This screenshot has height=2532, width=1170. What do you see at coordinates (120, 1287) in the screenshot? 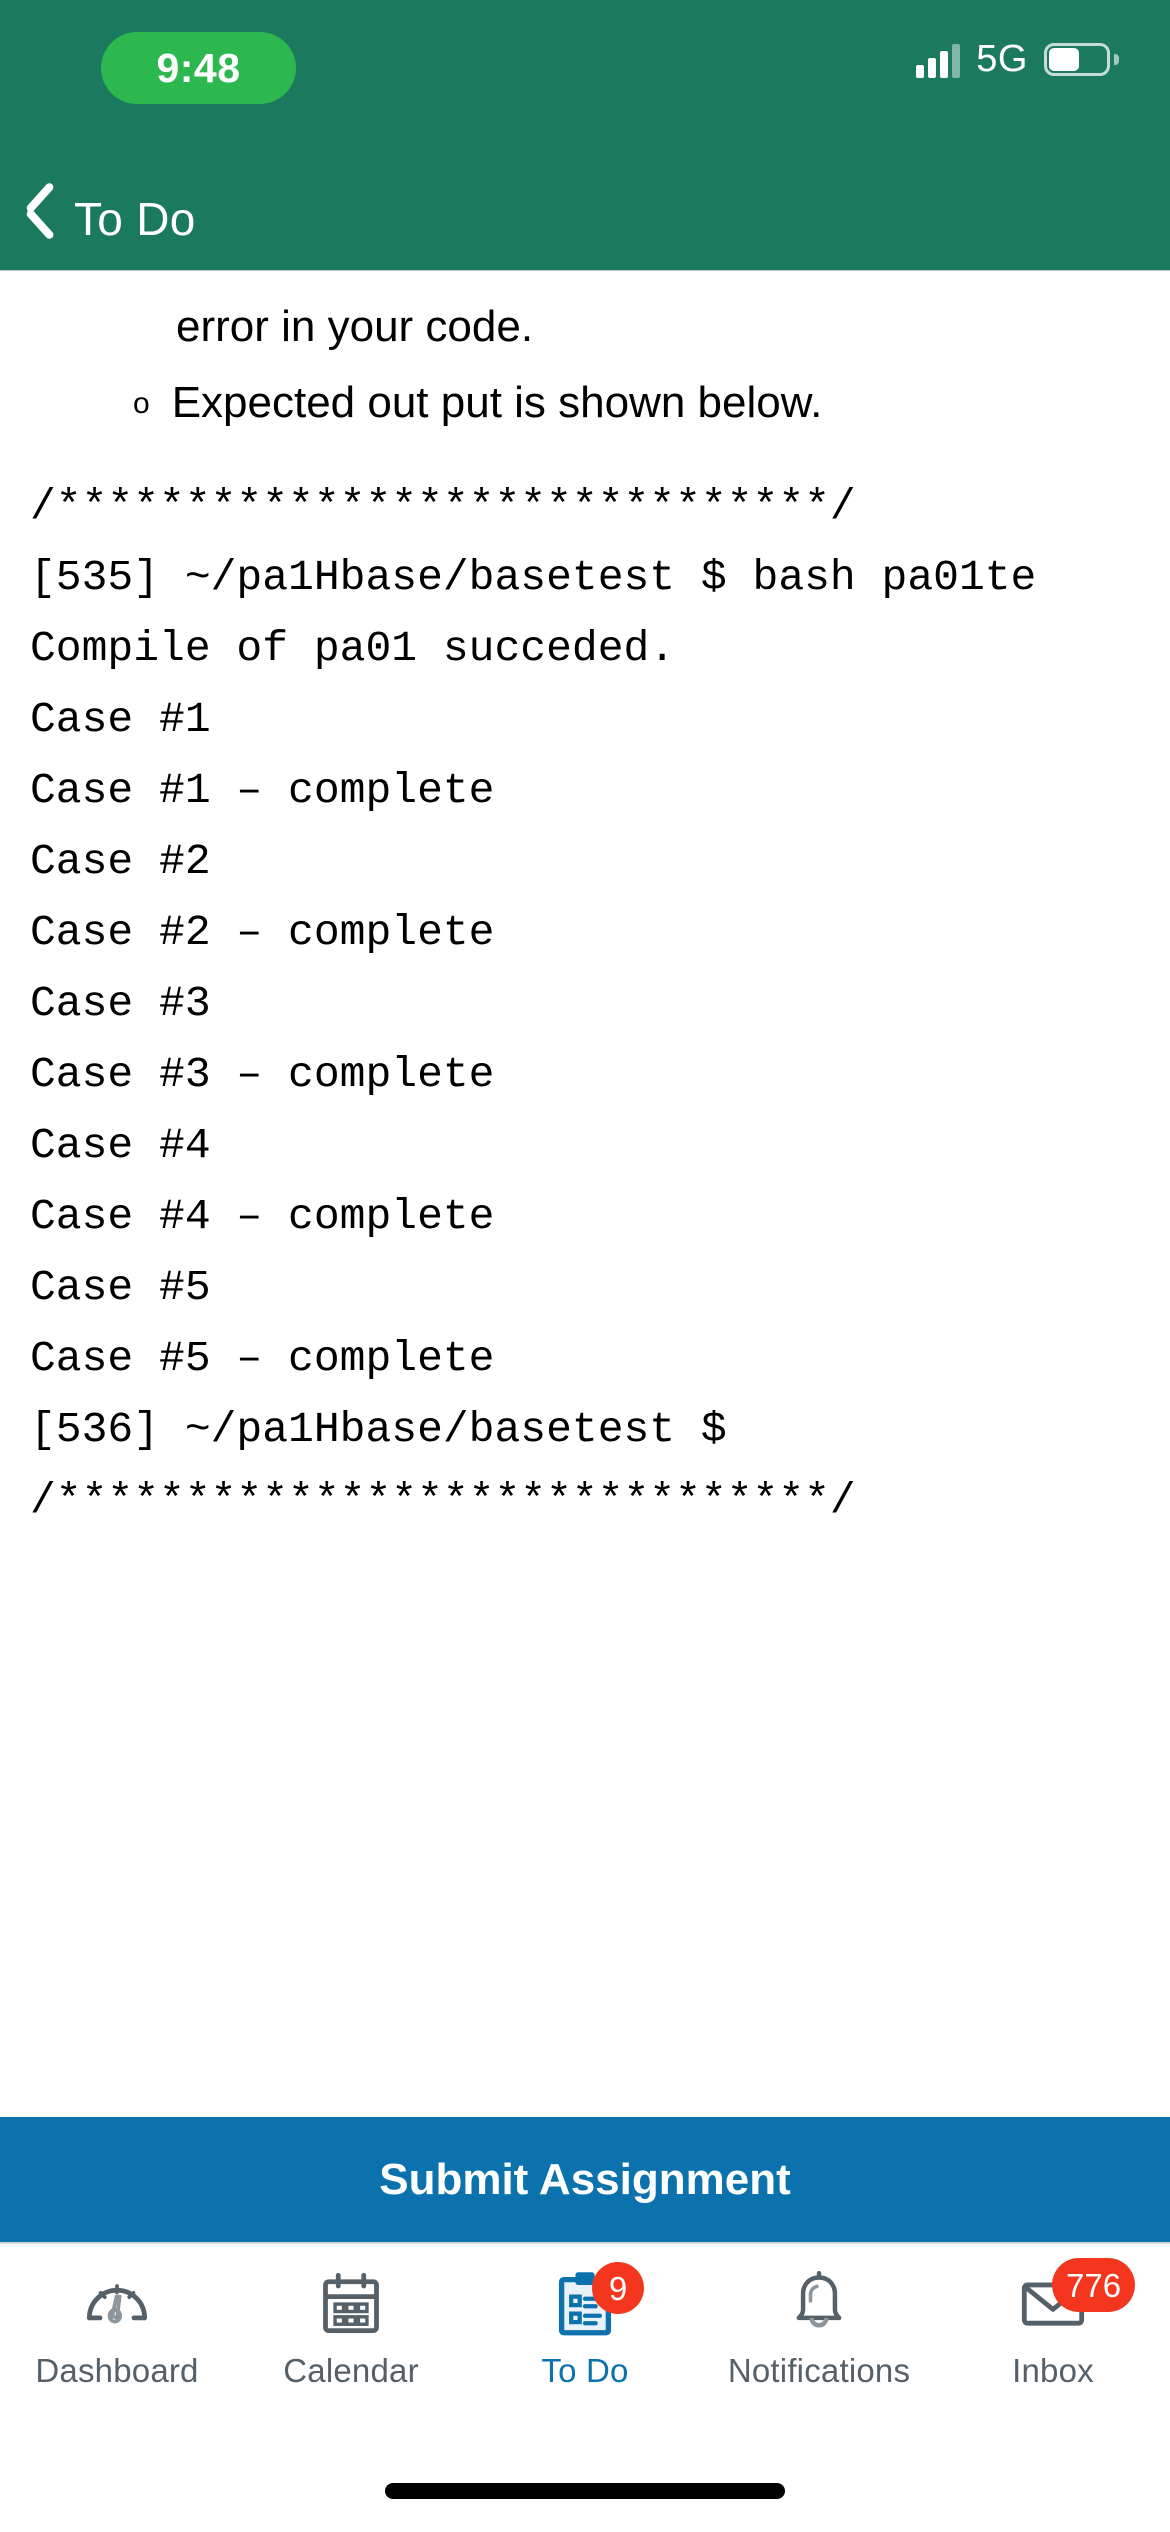
I see `terminal-line: Case #5` at bounding box center [120, 1287].